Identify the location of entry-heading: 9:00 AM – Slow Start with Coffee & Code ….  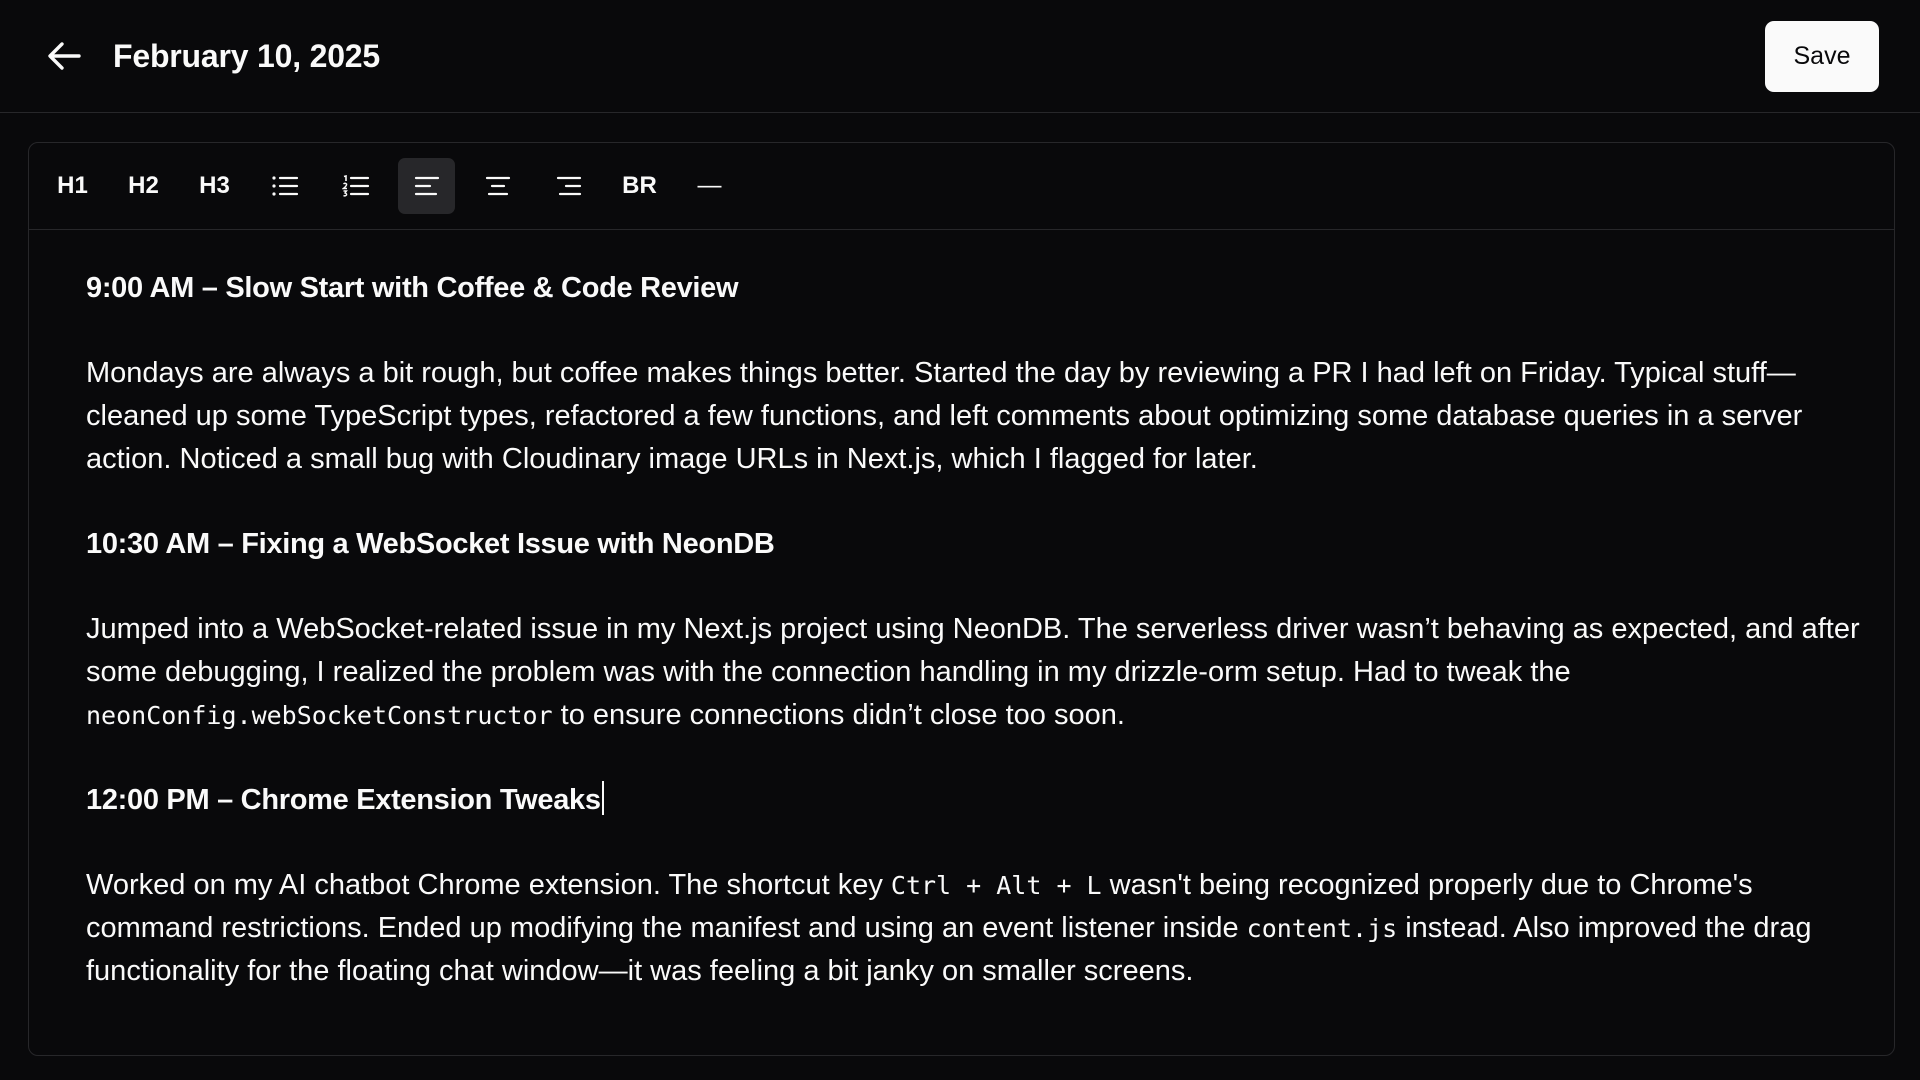
(412, 288).